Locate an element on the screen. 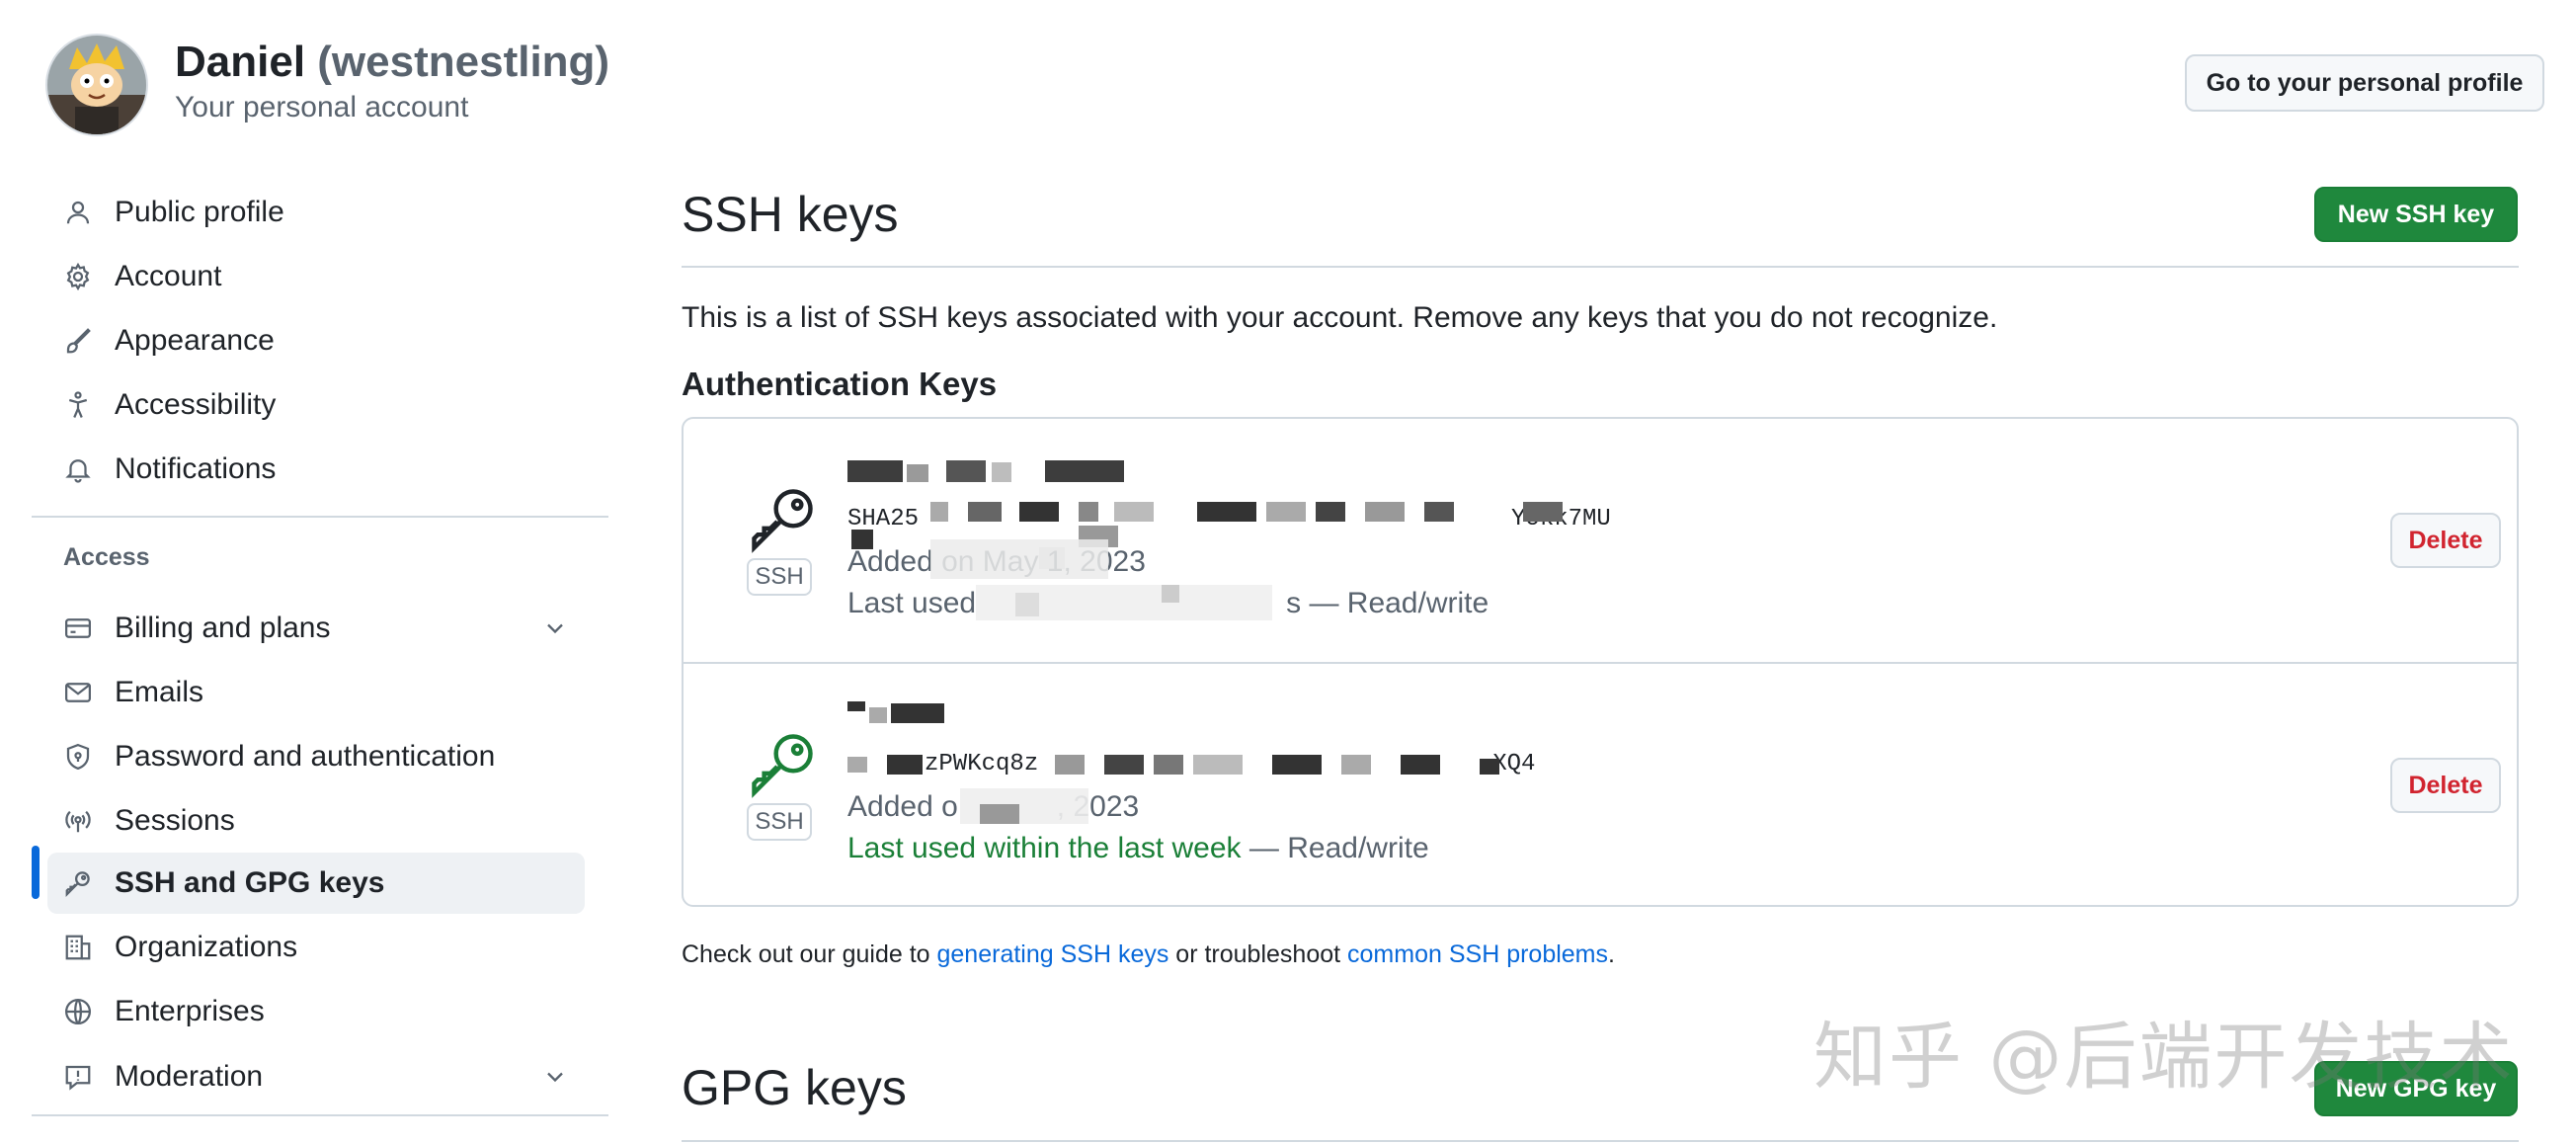 This screenshot has height=1144, width=2576. sidebar-item-label: Organizations is located at coordinates (206, 947).